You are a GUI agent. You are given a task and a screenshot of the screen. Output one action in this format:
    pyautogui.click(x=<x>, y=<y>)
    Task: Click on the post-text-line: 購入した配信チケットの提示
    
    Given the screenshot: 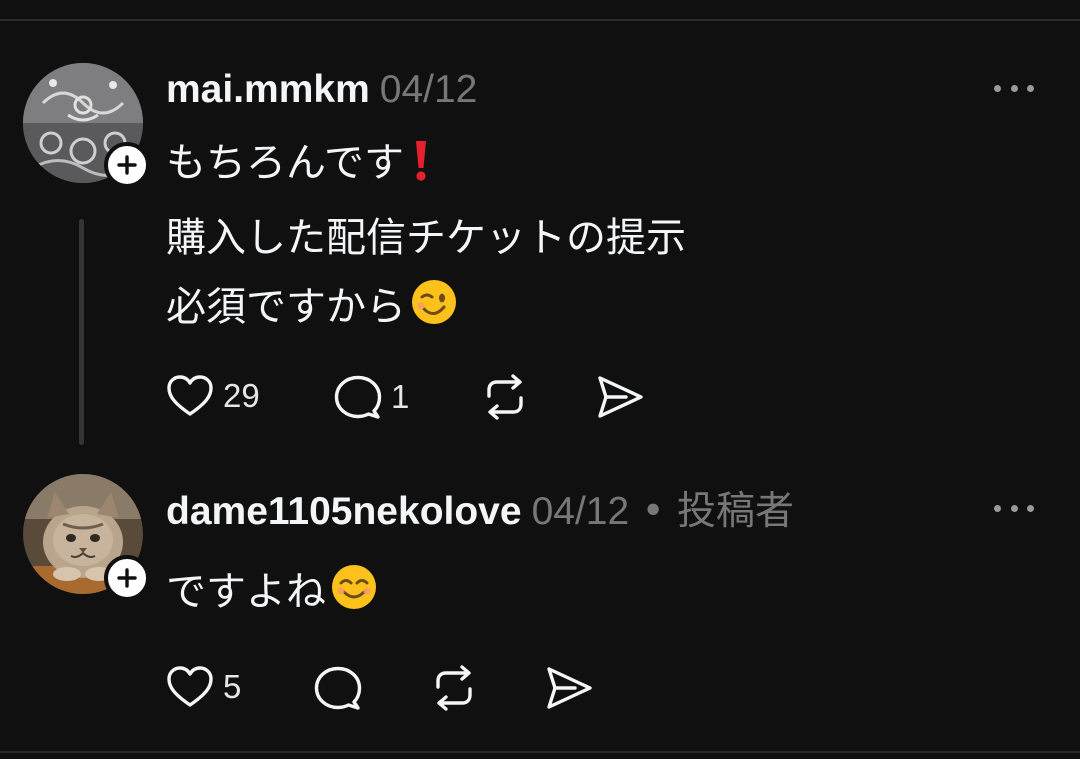 What is the action you would take?
    pyautogui.click(x=426, y=238)
    